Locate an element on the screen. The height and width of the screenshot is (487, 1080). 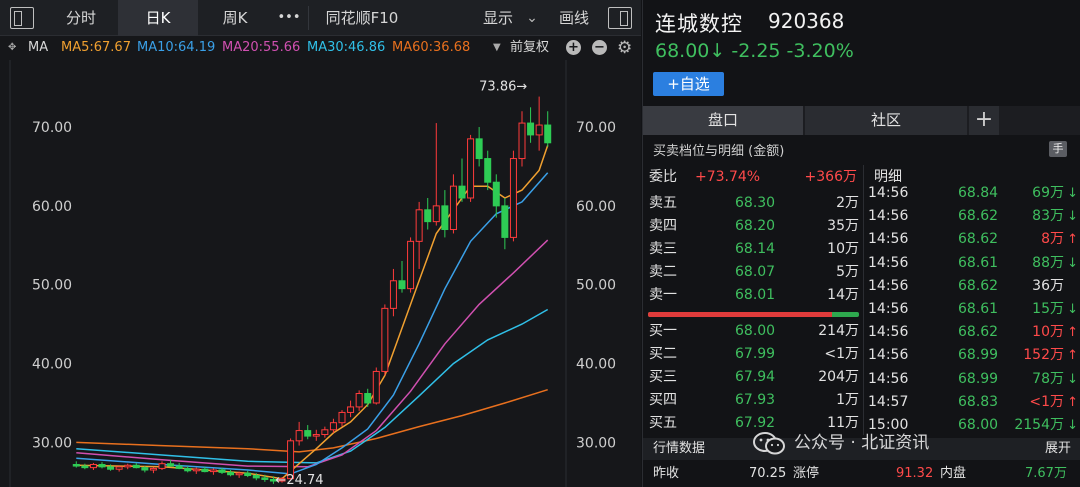
ma30-value: MA30:46.86 is located at coordinates (346, 47).